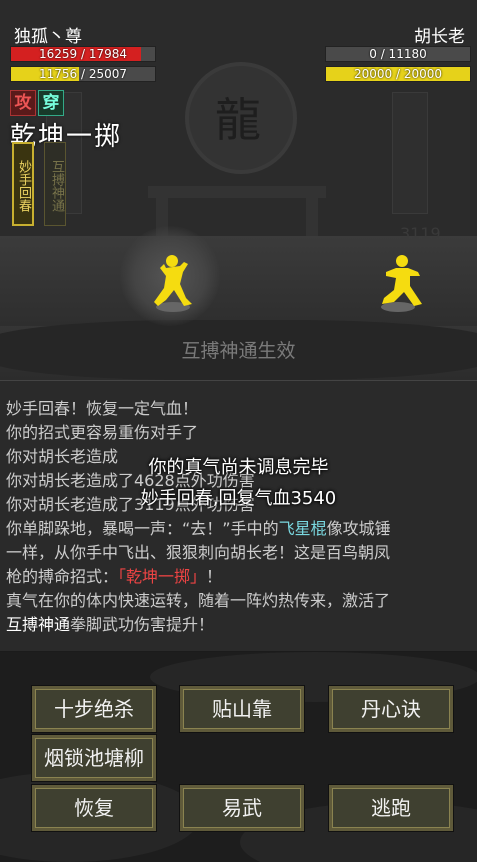 Image resolution: width=477 pixels, height=862 pixels. I want to click on enemy-mp-text: 20000 / 20000, so click(398, 74).